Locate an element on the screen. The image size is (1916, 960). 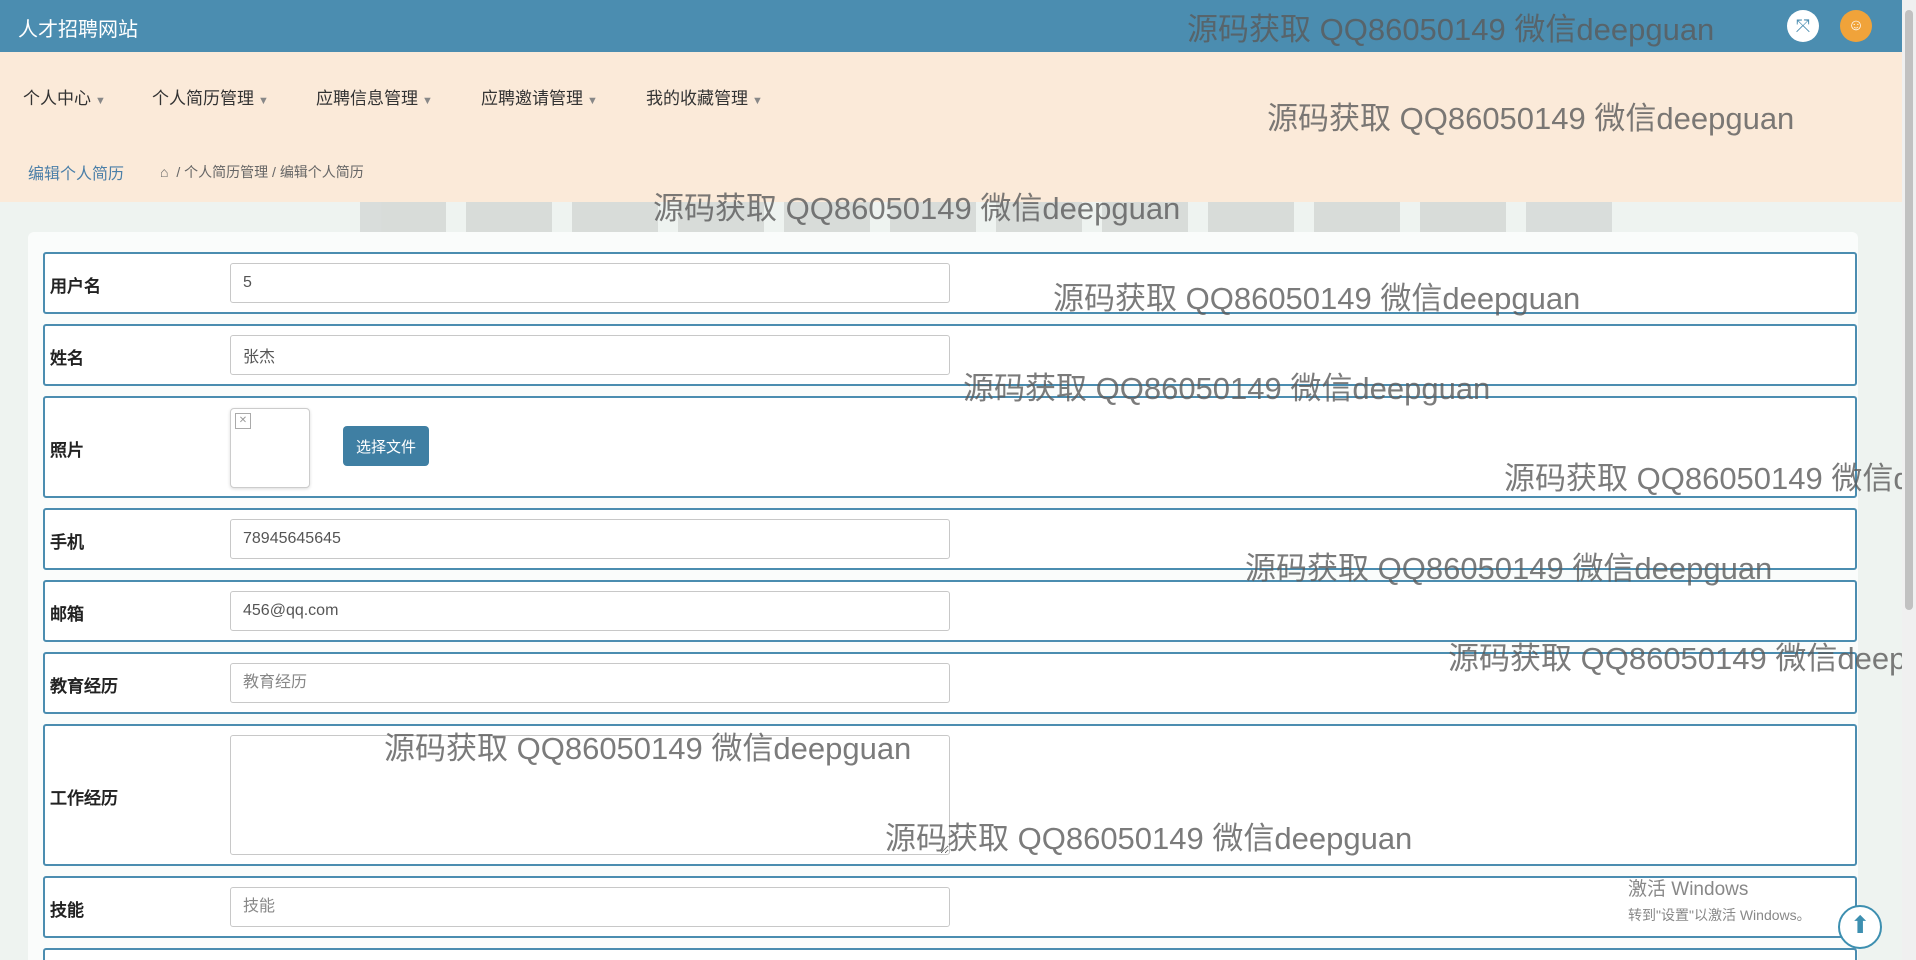
nav-item-label: 应聘信息管理 is located at coordinates (367, 98).